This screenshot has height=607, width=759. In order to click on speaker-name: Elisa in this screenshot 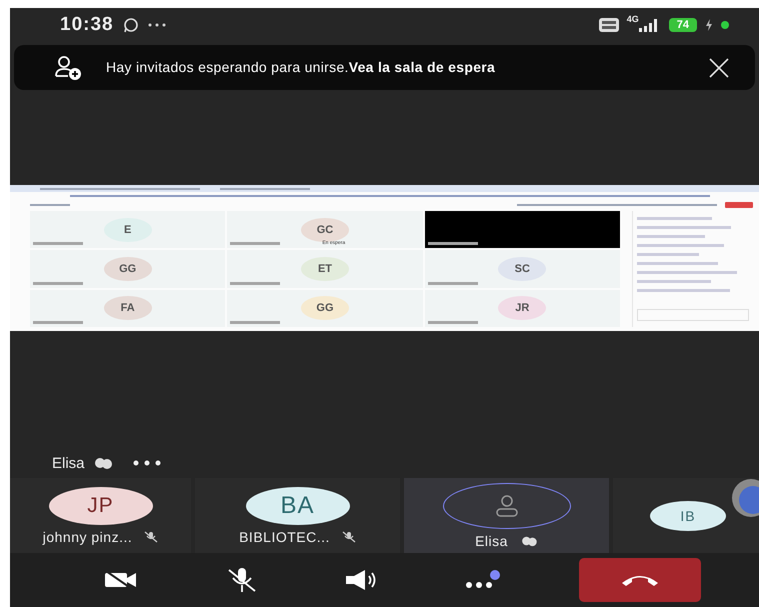, I will do `click(68, 463)`.